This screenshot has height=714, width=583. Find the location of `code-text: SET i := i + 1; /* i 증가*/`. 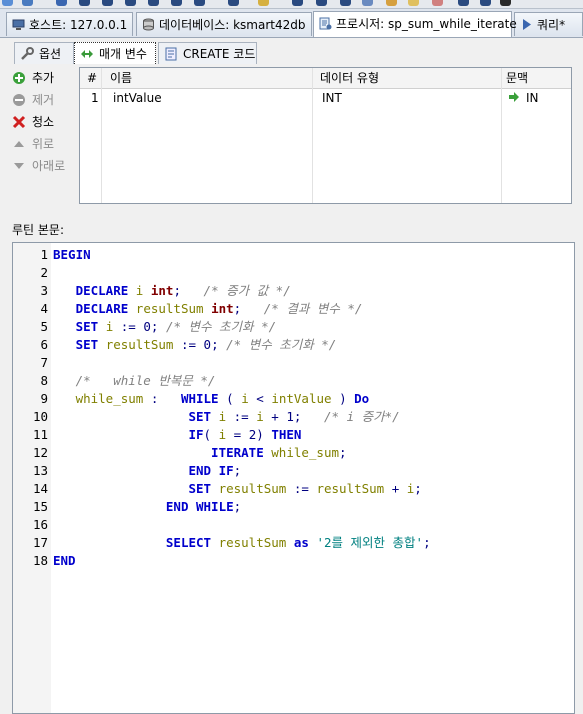

code-text: SET i := i + 1; /* i 증가*/ is located at coordinates (294, 416).